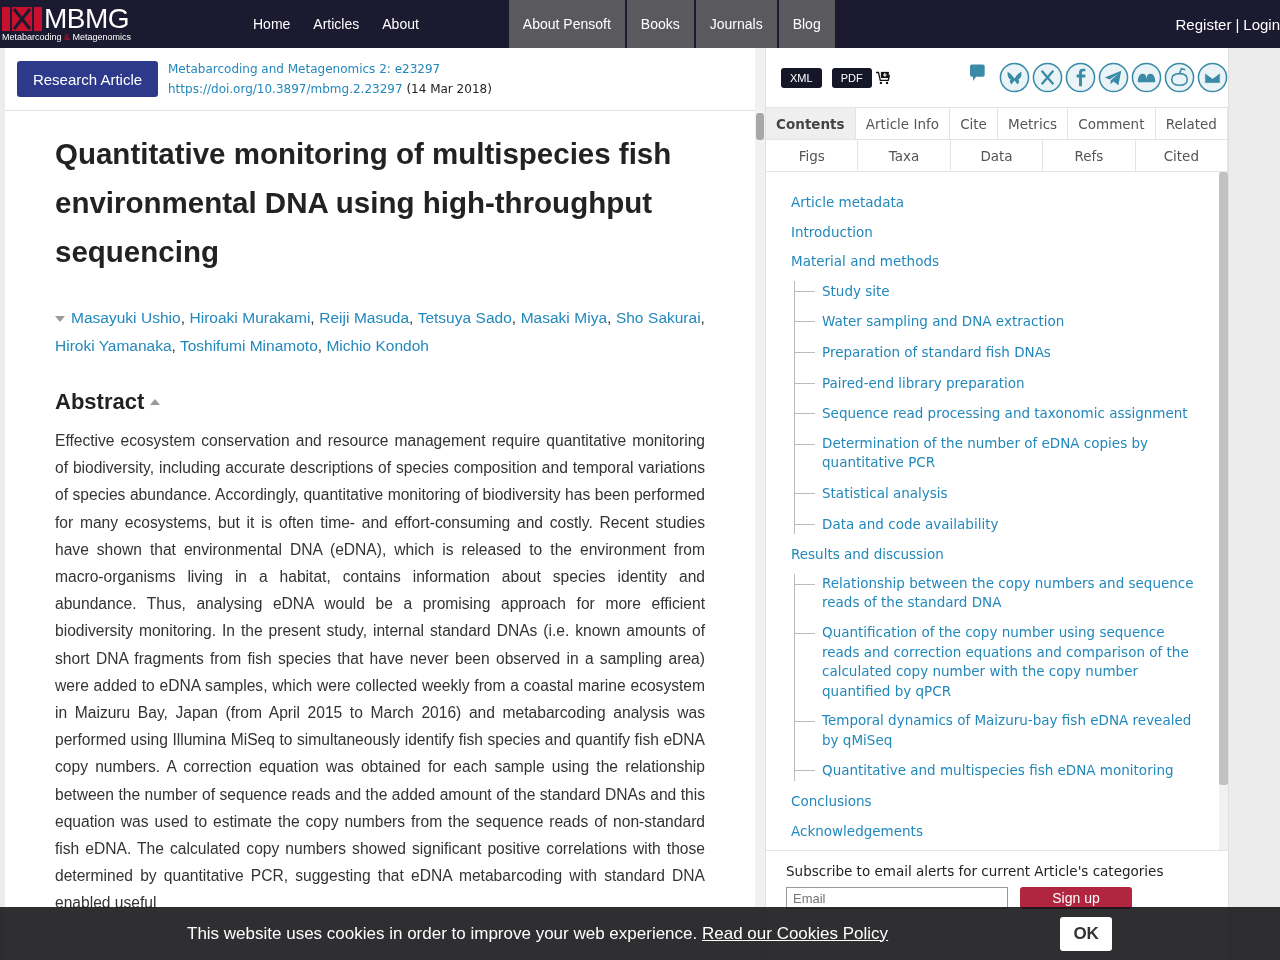  I want to click on panel-tab: Cite, so click(974, 123).